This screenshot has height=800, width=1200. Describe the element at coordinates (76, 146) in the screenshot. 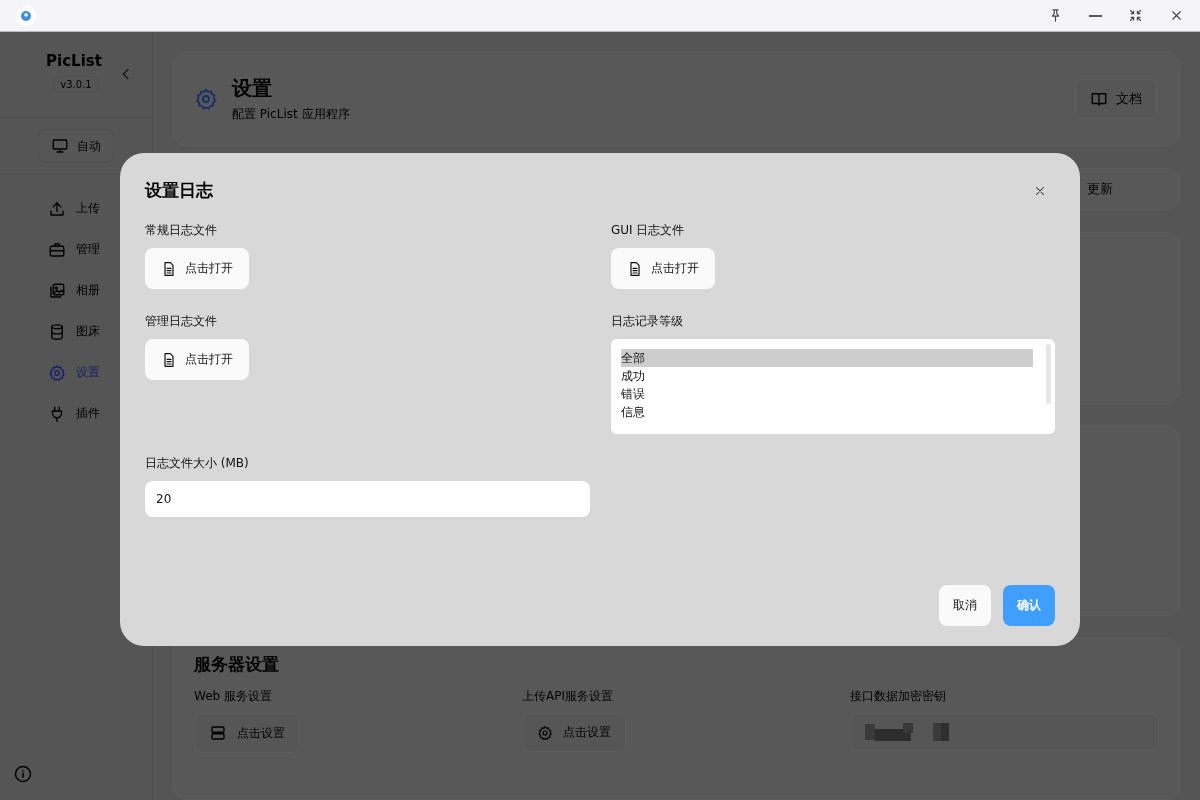

I see `mode-button: 自动` at that location.